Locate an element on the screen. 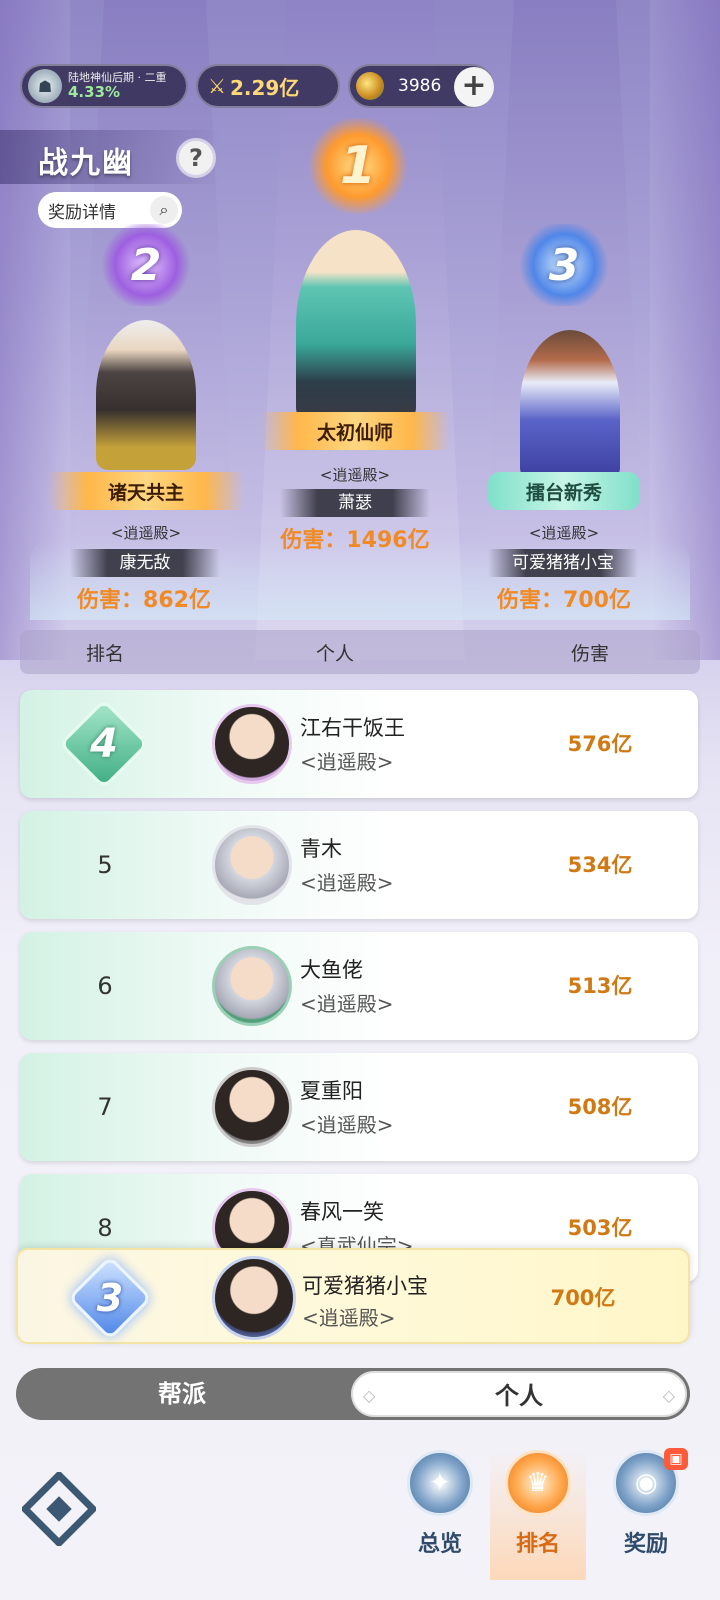 The width and height of the screenshot is (720, 1600). reward-notify-icon: ▣ is located at coordinates (676, 1459).